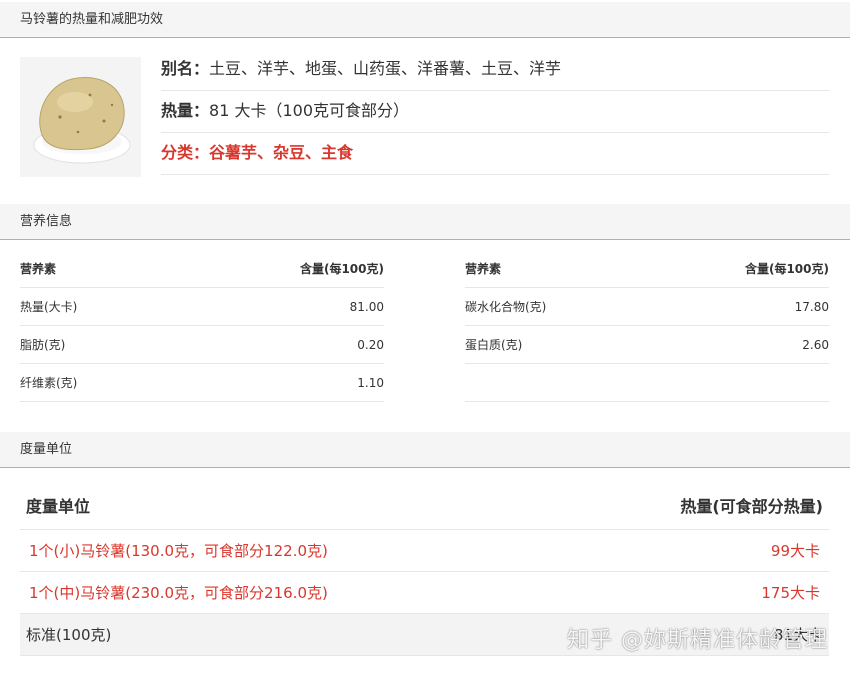  I want to click on nutrition-section-head: 营养信息, so click(425, 222).